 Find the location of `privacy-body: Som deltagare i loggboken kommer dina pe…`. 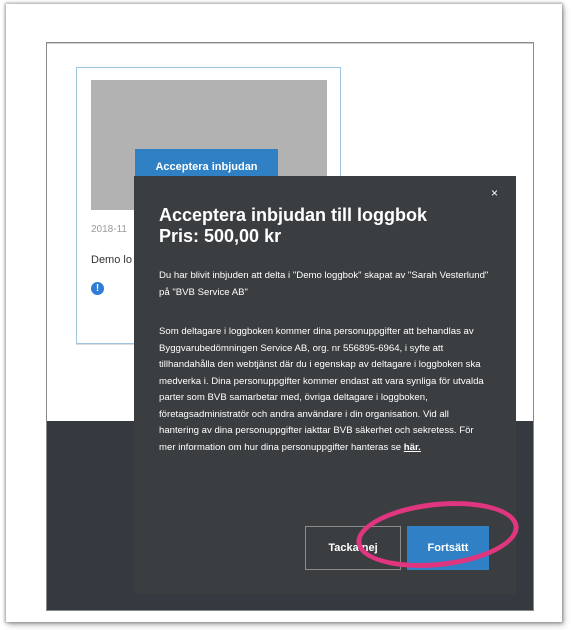

privacy-body: Som deltagare i loggboken kommer dina pe… is located at coordinates (321, 389).